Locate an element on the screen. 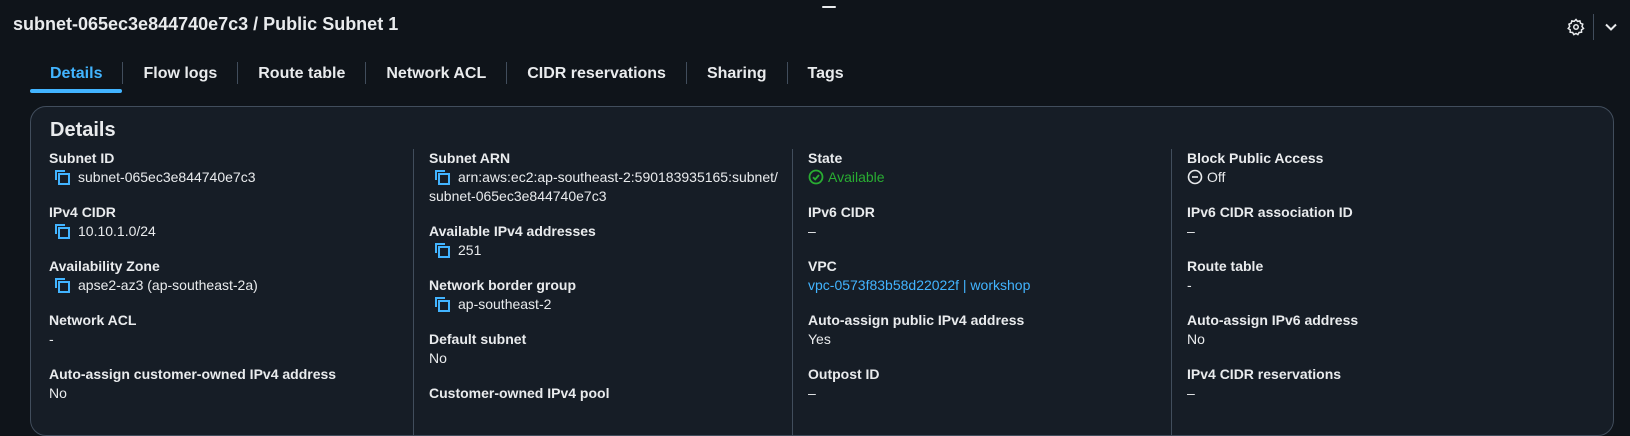 This screenshot has width=1630, height=436. header-divider is located at coordinates (1593, 27).